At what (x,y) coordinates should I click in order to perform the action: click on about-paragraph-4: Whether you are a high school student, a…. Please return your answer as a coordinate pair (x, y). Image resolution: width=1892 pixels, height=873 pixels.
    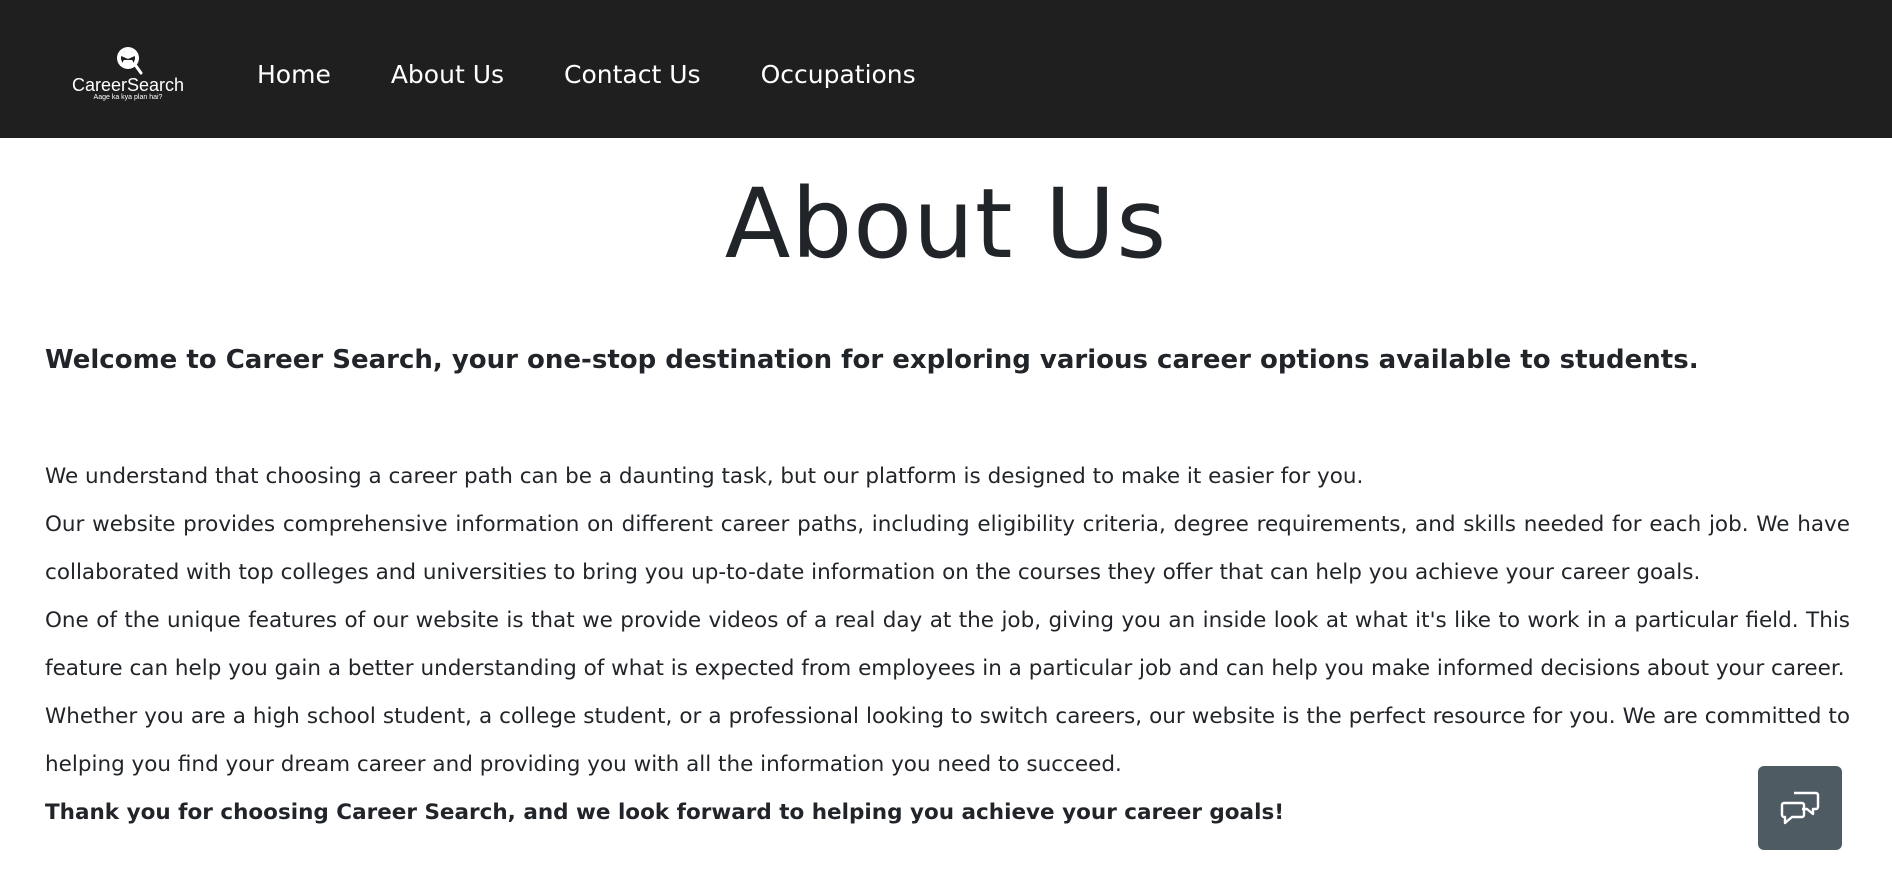
    Looking at the image, I should click on (947, 740).